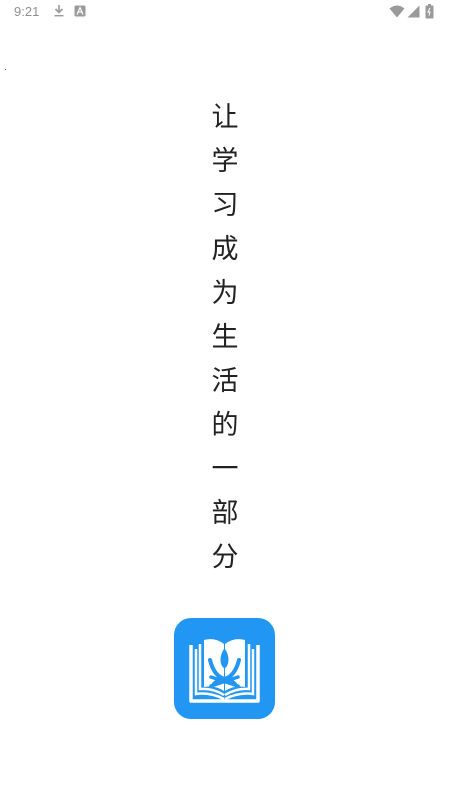  What do you see at coordinates (225, 557) in the screenshot?
I see `slogan-char: 分` at bounding box center [225, 557].